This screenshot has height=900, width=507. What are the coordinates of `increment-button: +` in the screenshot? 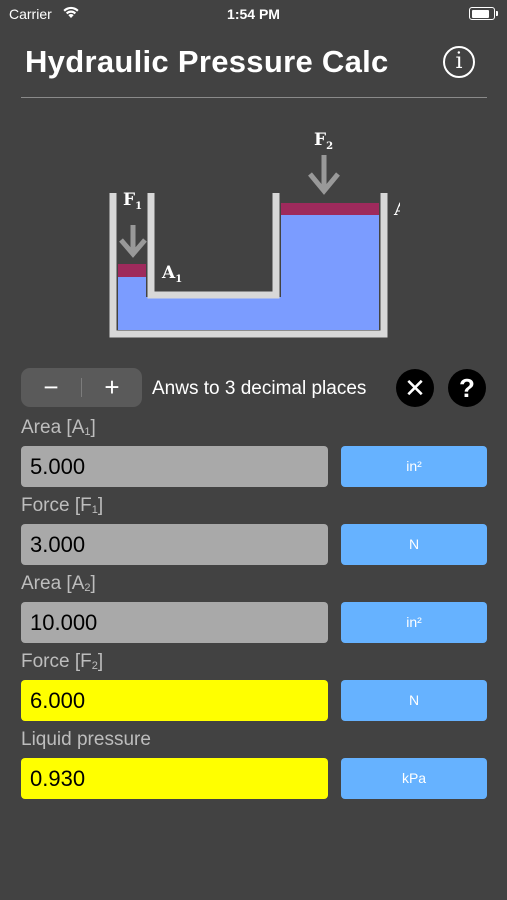 It's located at (112, 387).